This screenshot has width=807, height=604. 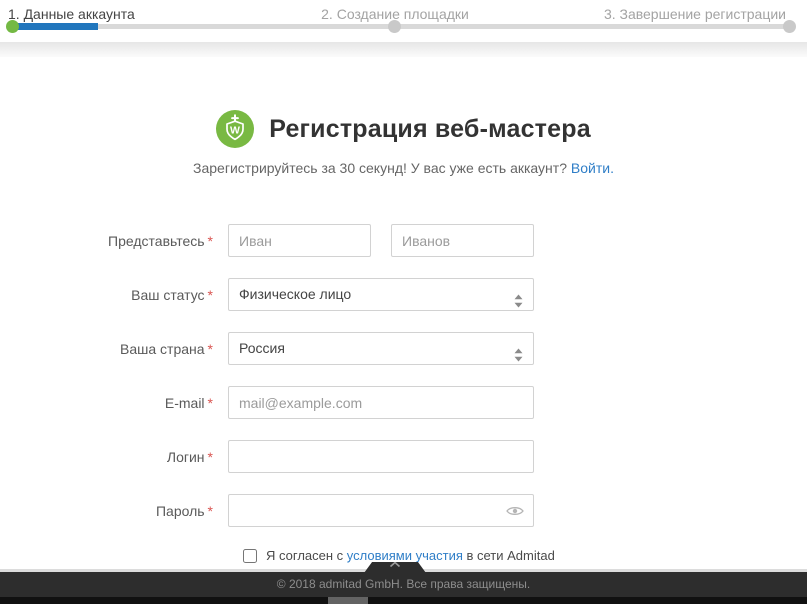 What do you see at coordinates (262, 348) in the screenshot?
I see `country-select-value: Россия` at bounding box center [262, 348].